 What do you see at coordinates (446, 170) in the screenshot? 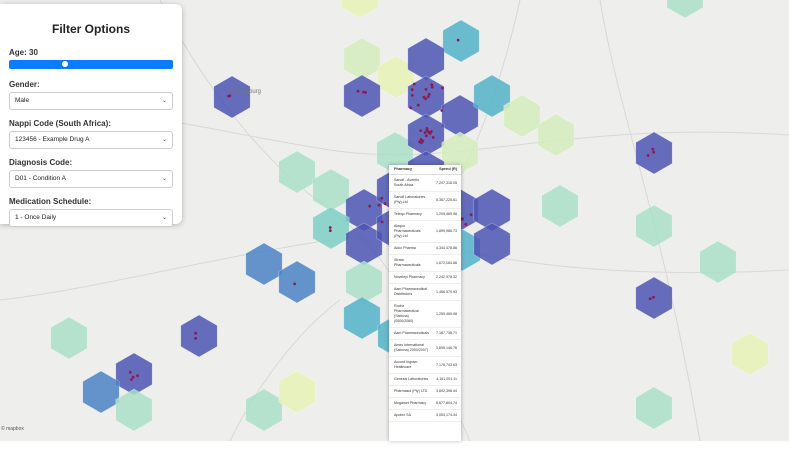
I see `header-spend: Spend (R)` at bounding box center [446, 170].